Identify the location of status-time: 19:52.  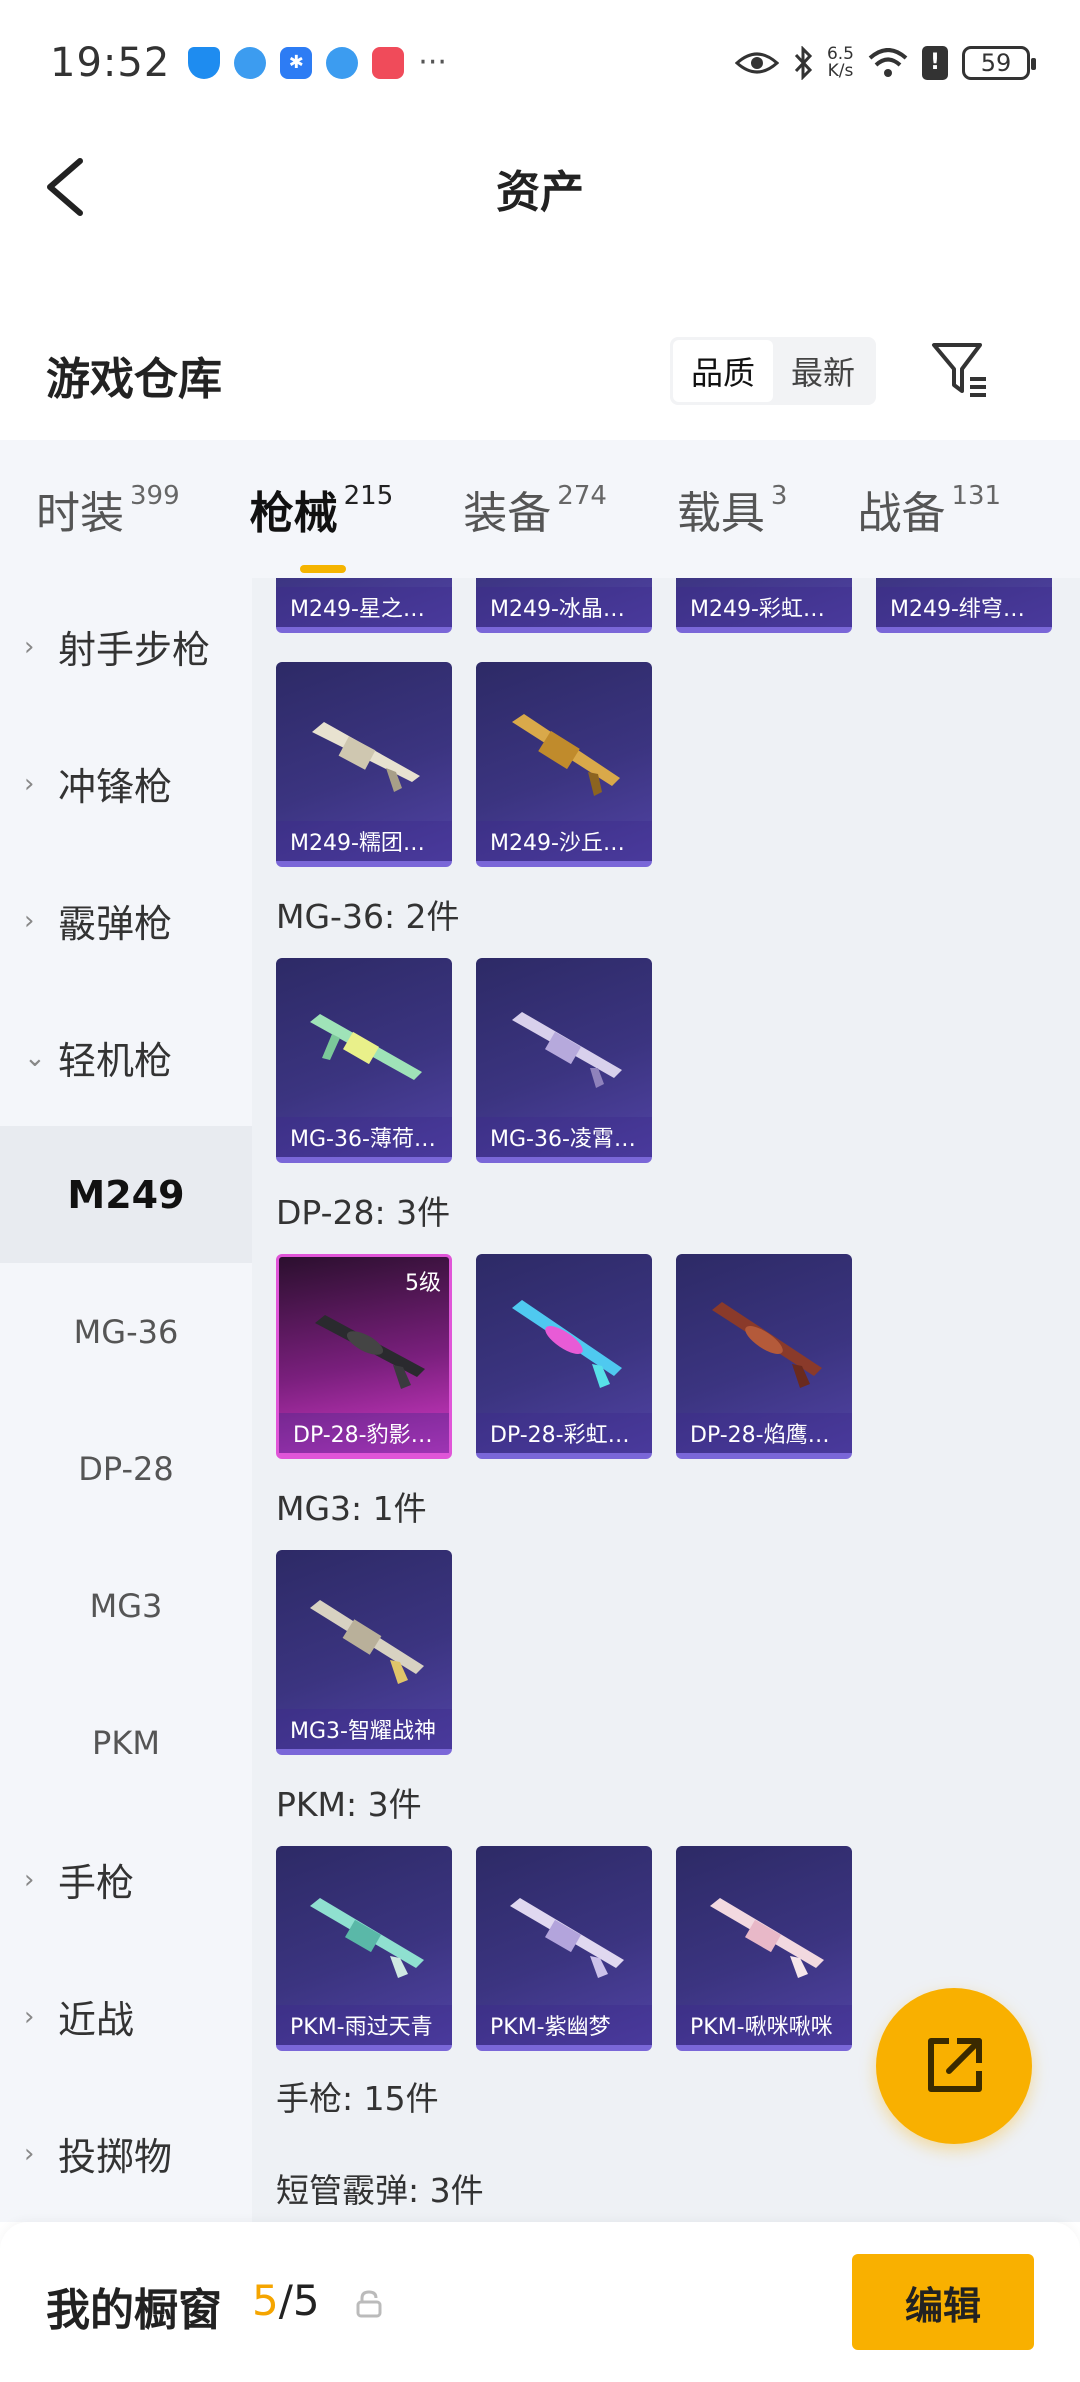
(110, 62).